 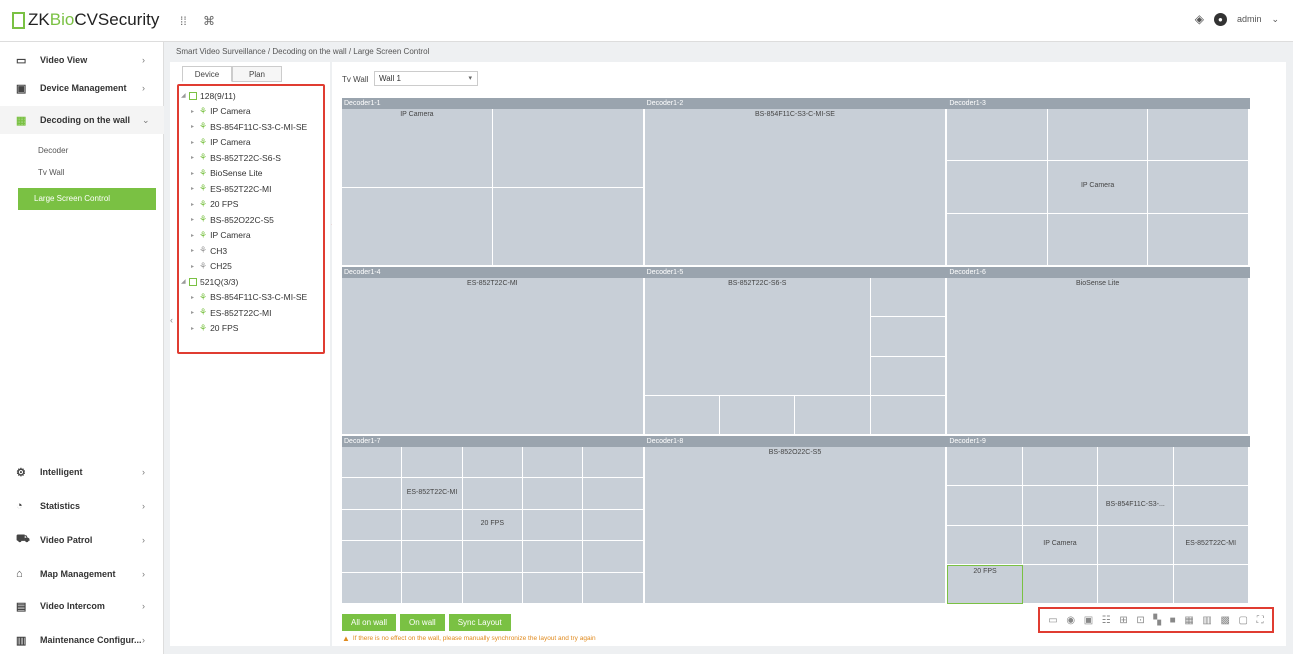 I want to click on layout-2x2-icon: ▚, so click(x=1157, y=620).